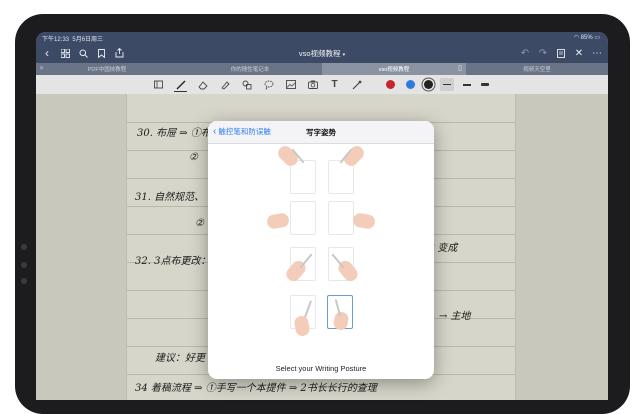 The height and width of the screenshot is (414, 643). I want to click on page-icon, so click(561, 53).